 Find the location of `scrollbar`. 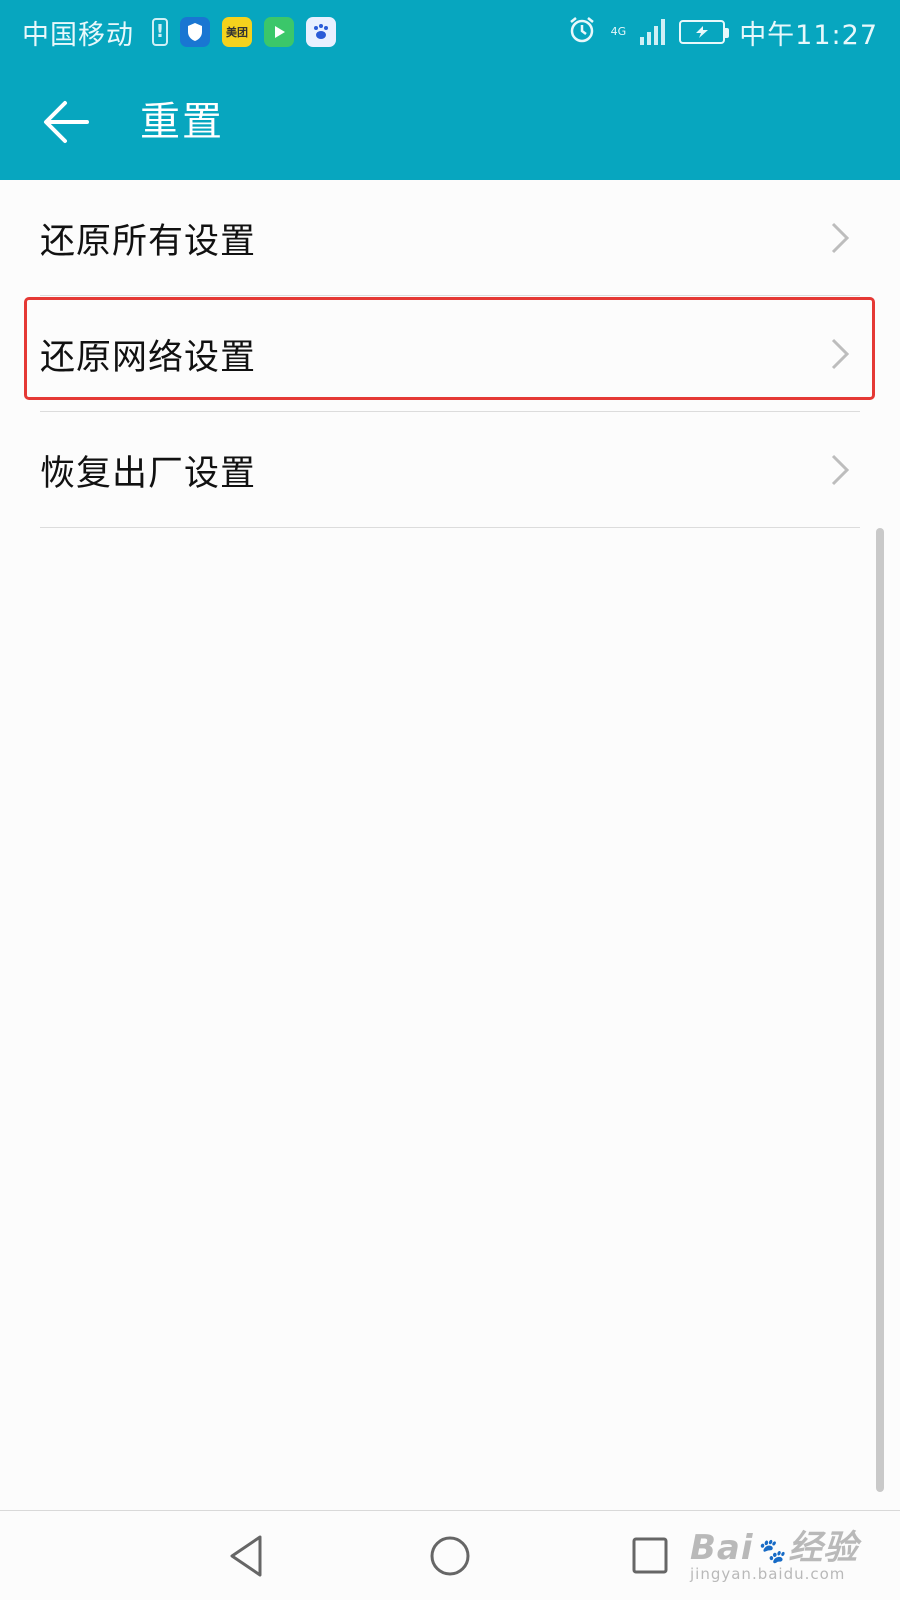

scrollbar is located at coordinates (880, 1010).